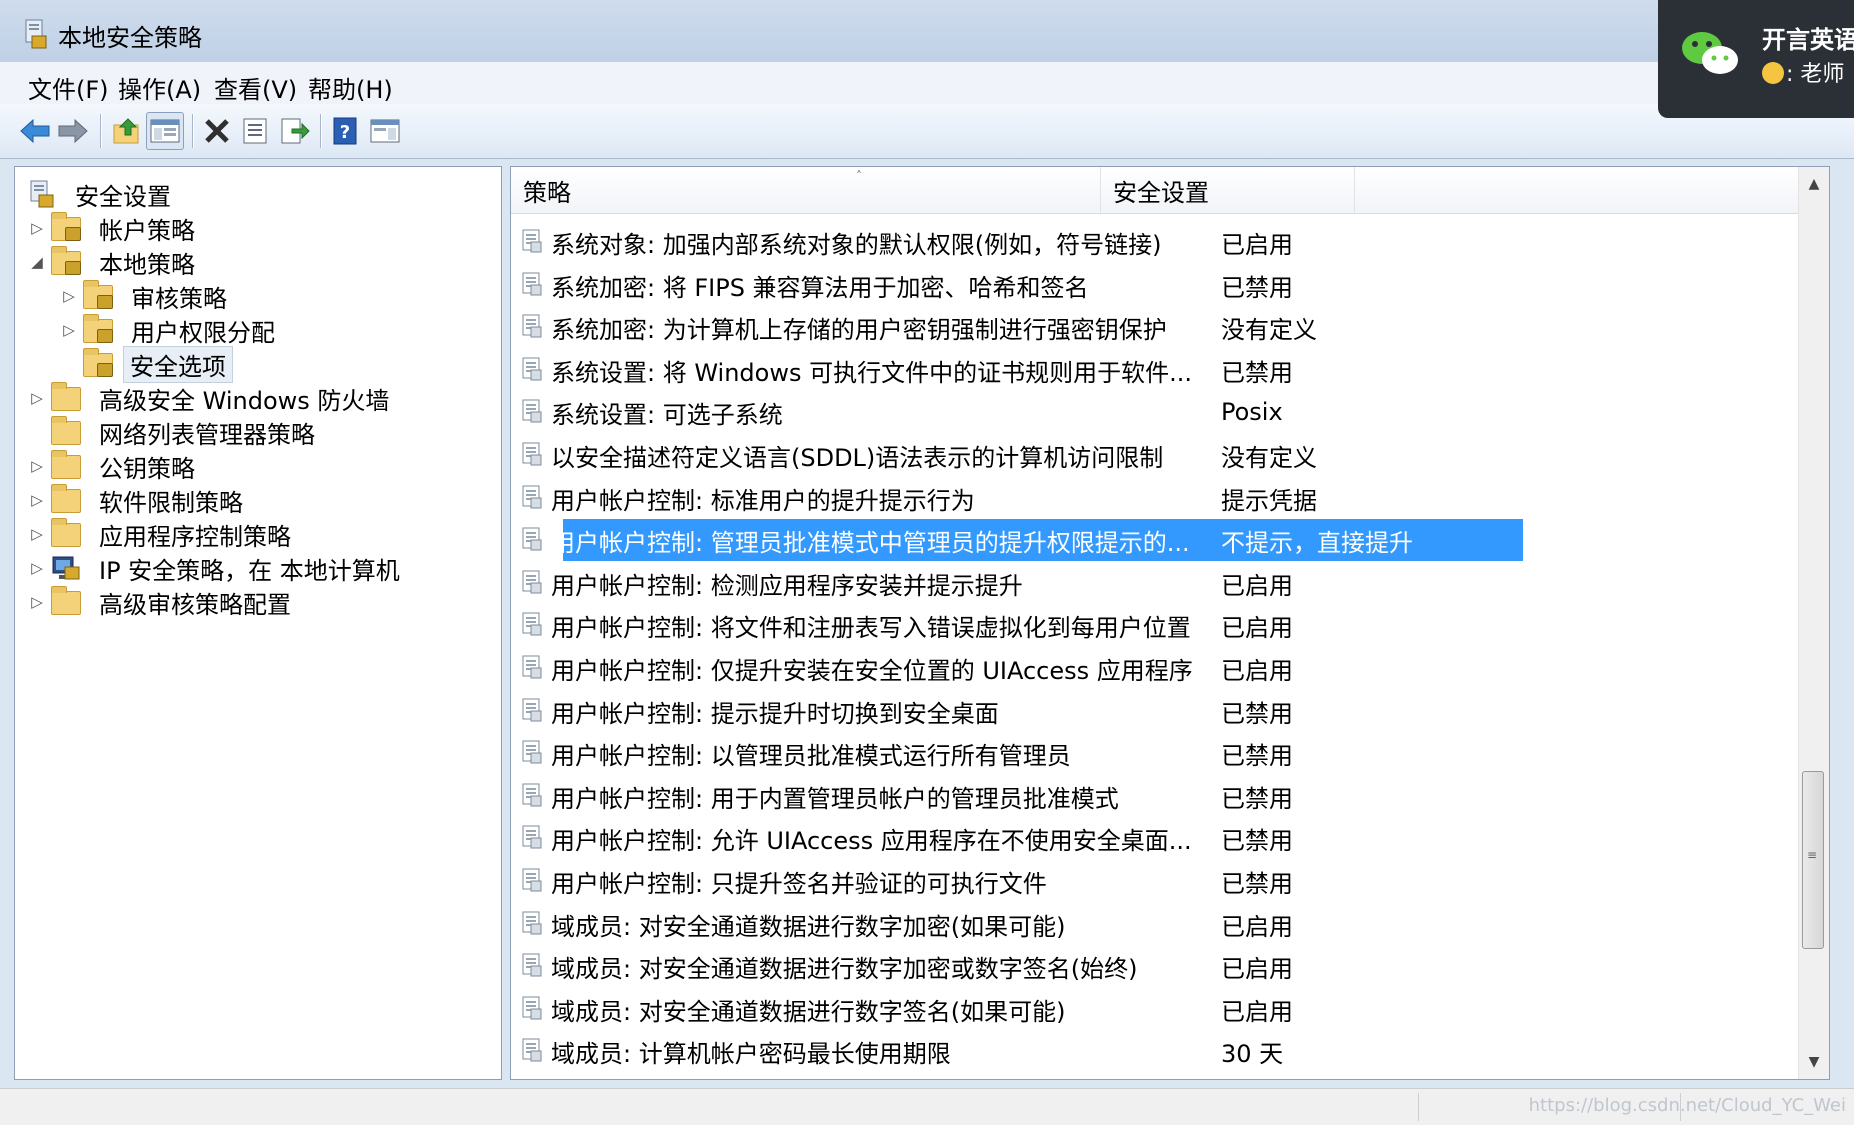 This screenshot has height=1125, width=1854. I want to click on delete-icon, so click(217, 131).